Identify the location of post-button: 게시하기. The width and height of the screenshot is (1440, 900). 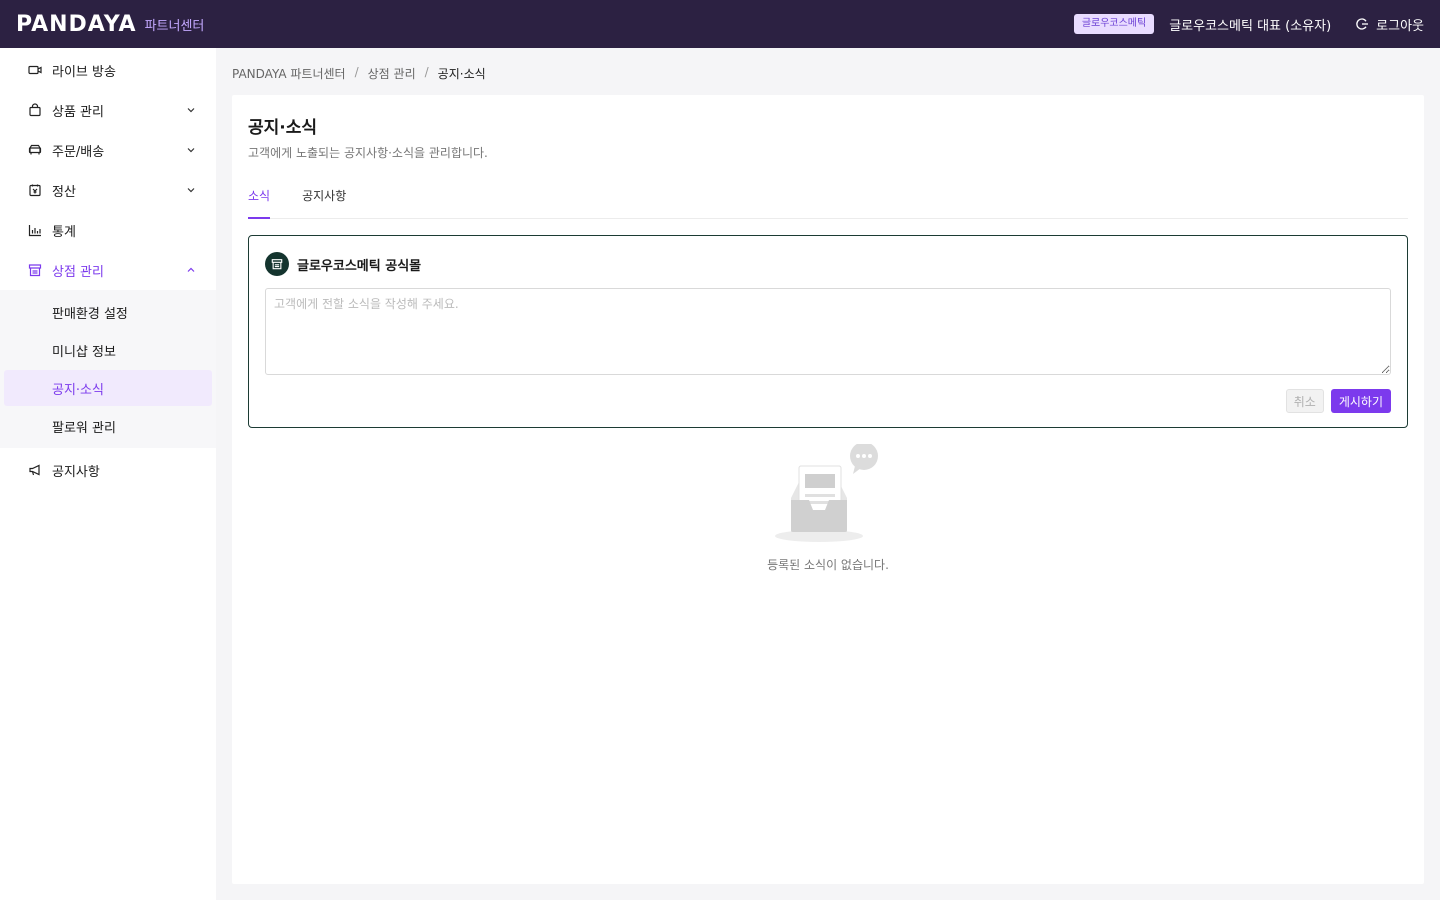
(1360, 401).